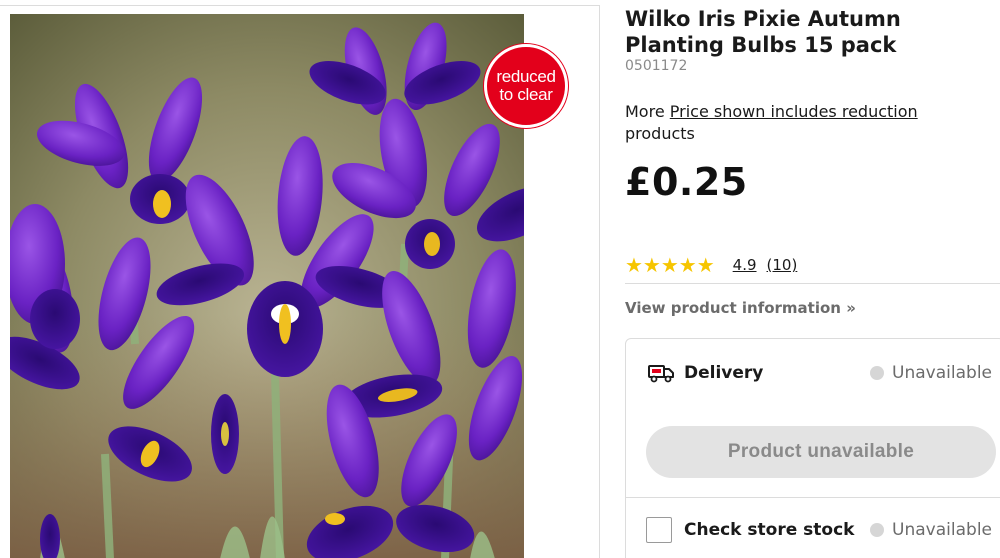 The height and width of the screenshot is (558, 1000). Describe the element at coordinates (645, 111) in the screenshot. I see `more-prefix: More` at that location.